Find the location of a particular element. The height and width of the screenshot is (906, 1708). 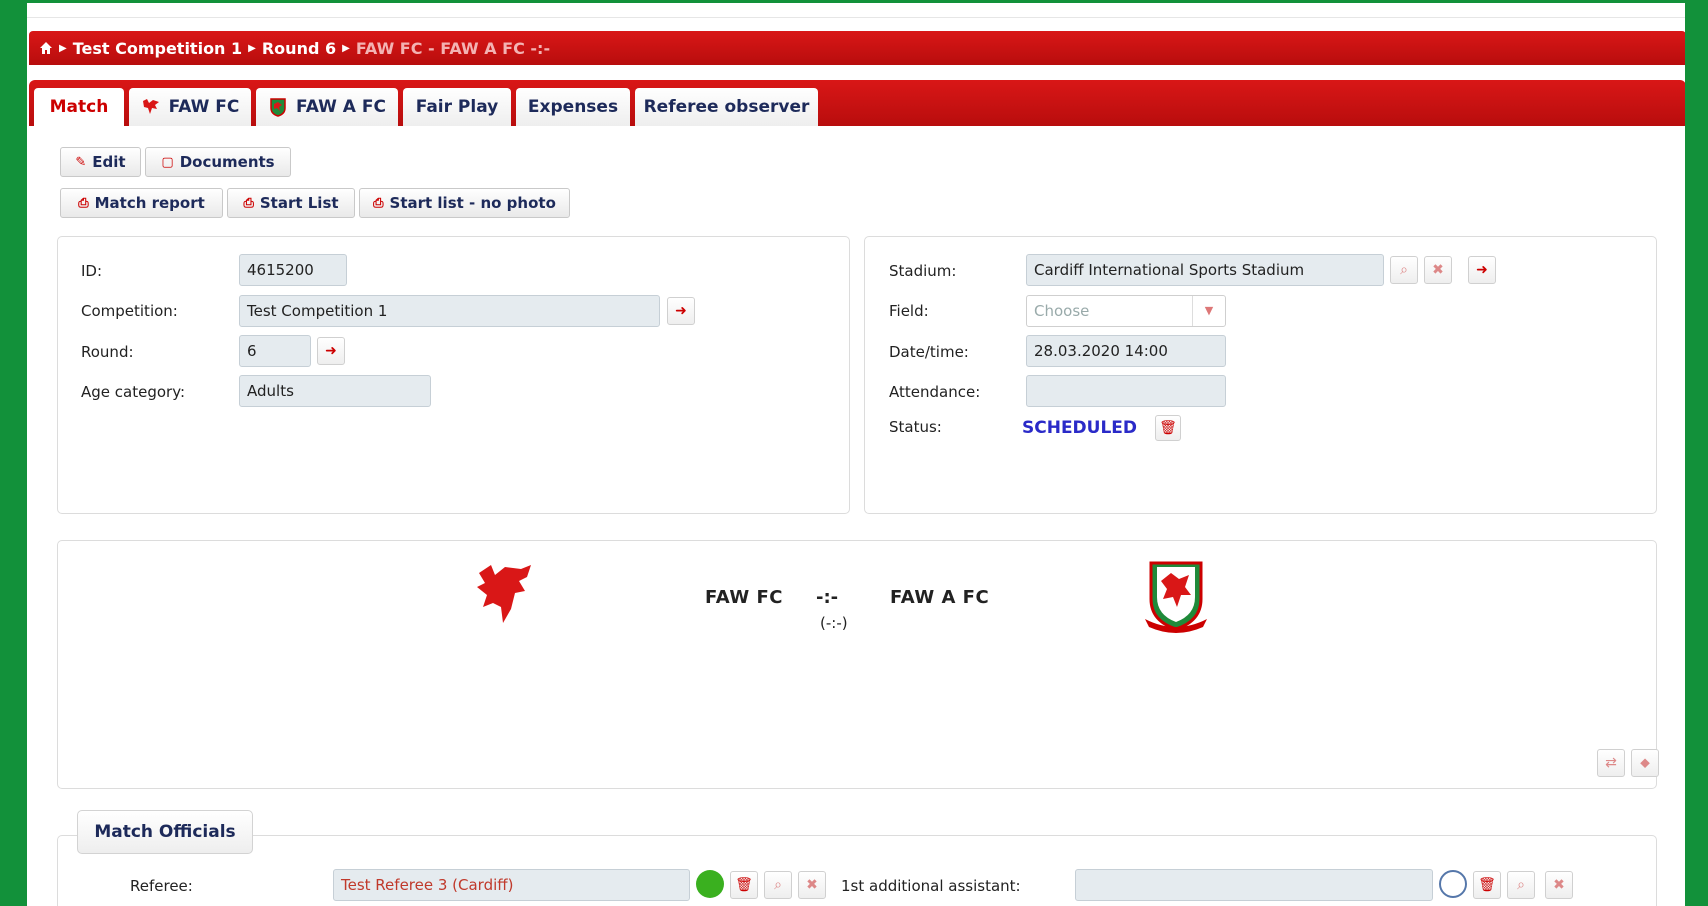

assistant-delete-button: 🗑 is located at coordinates (1487, 885).